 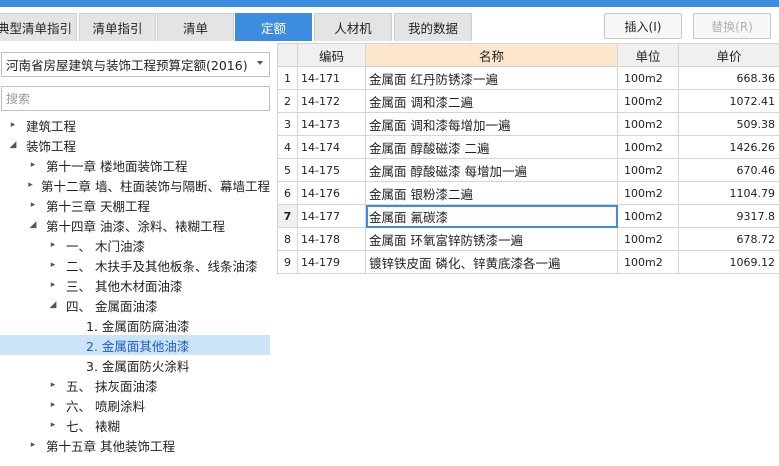 I want to click on cell-price: 9317.8, so click(x=728, y=216).